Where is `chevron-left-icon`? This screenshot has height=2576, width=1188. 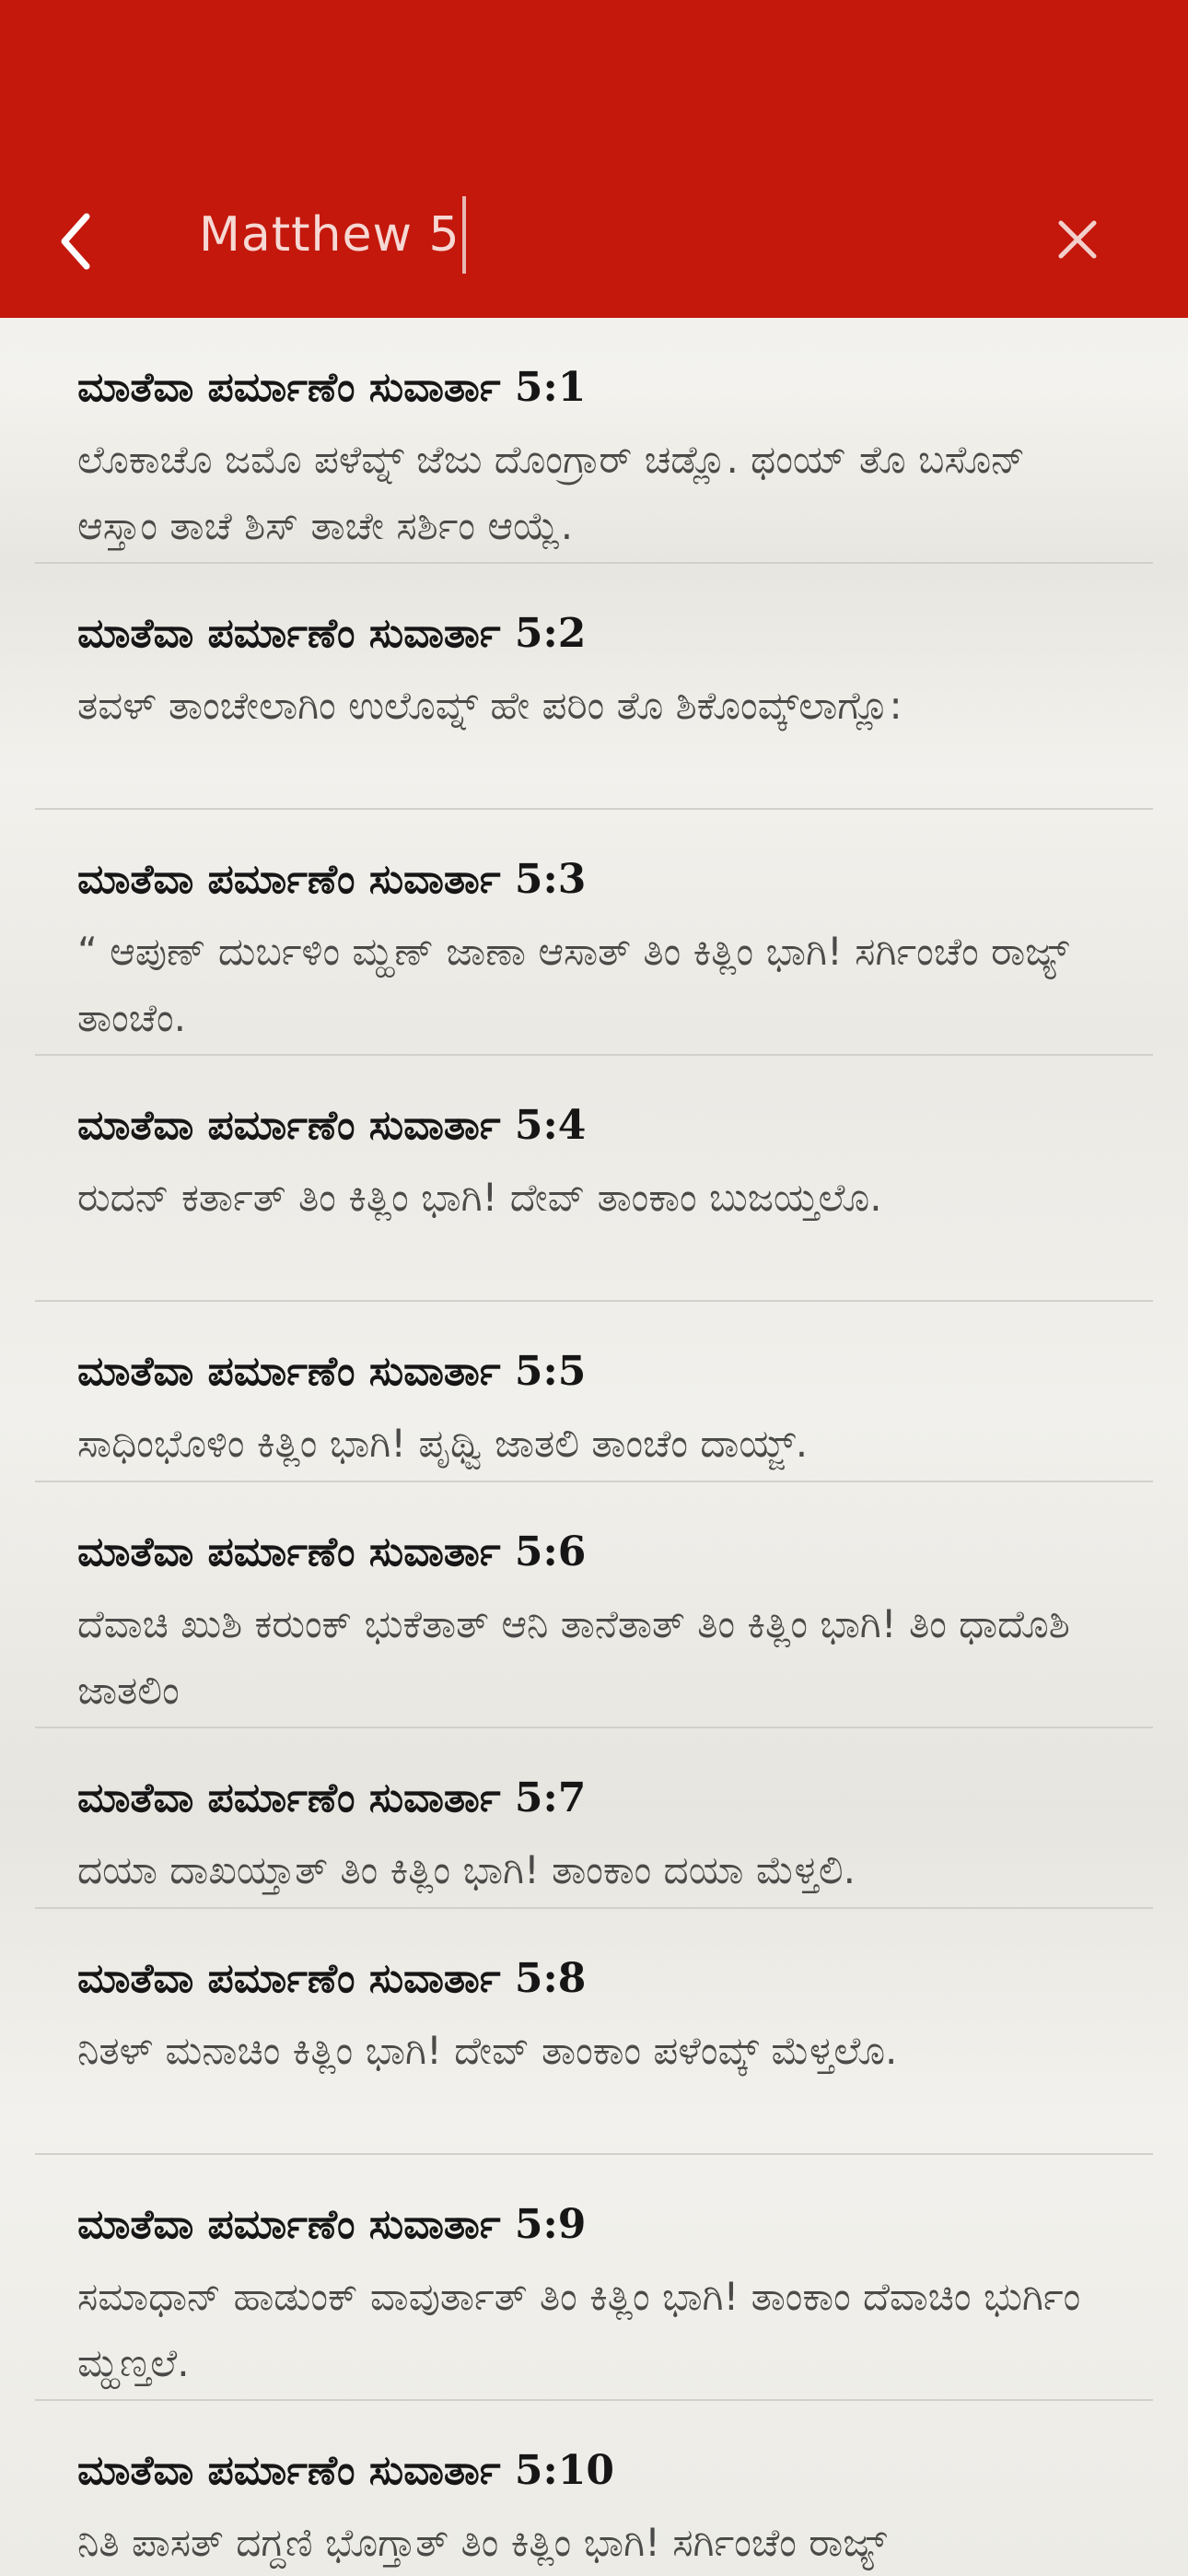 chevron-left-icon is located at coordinates (76, 241).